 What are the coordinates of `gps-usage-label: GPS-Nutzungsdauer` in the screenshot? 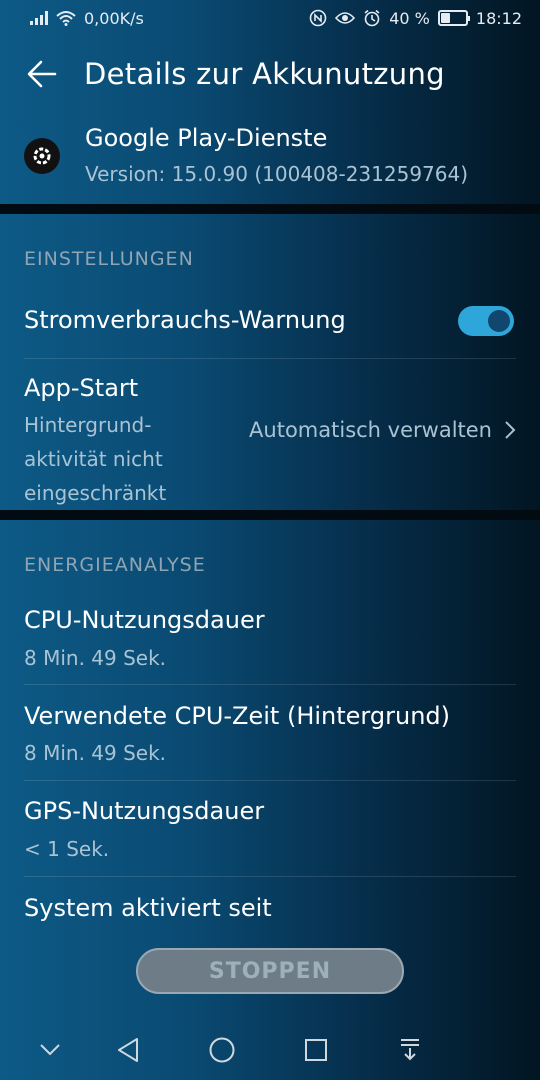 It's located at (144, 811).